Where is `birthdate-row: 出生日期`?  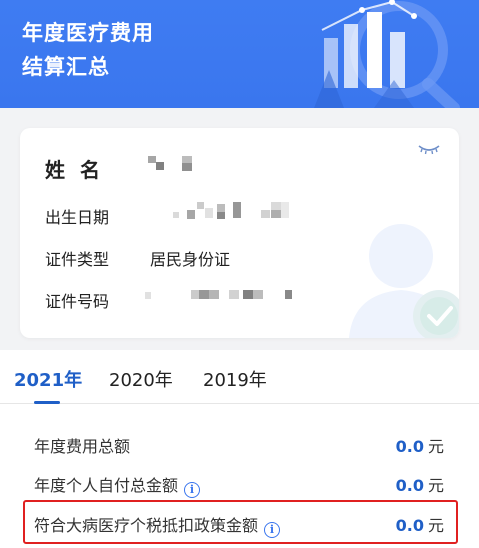
birthdate-row: 出生日期 is located at coordinates (167, 215).